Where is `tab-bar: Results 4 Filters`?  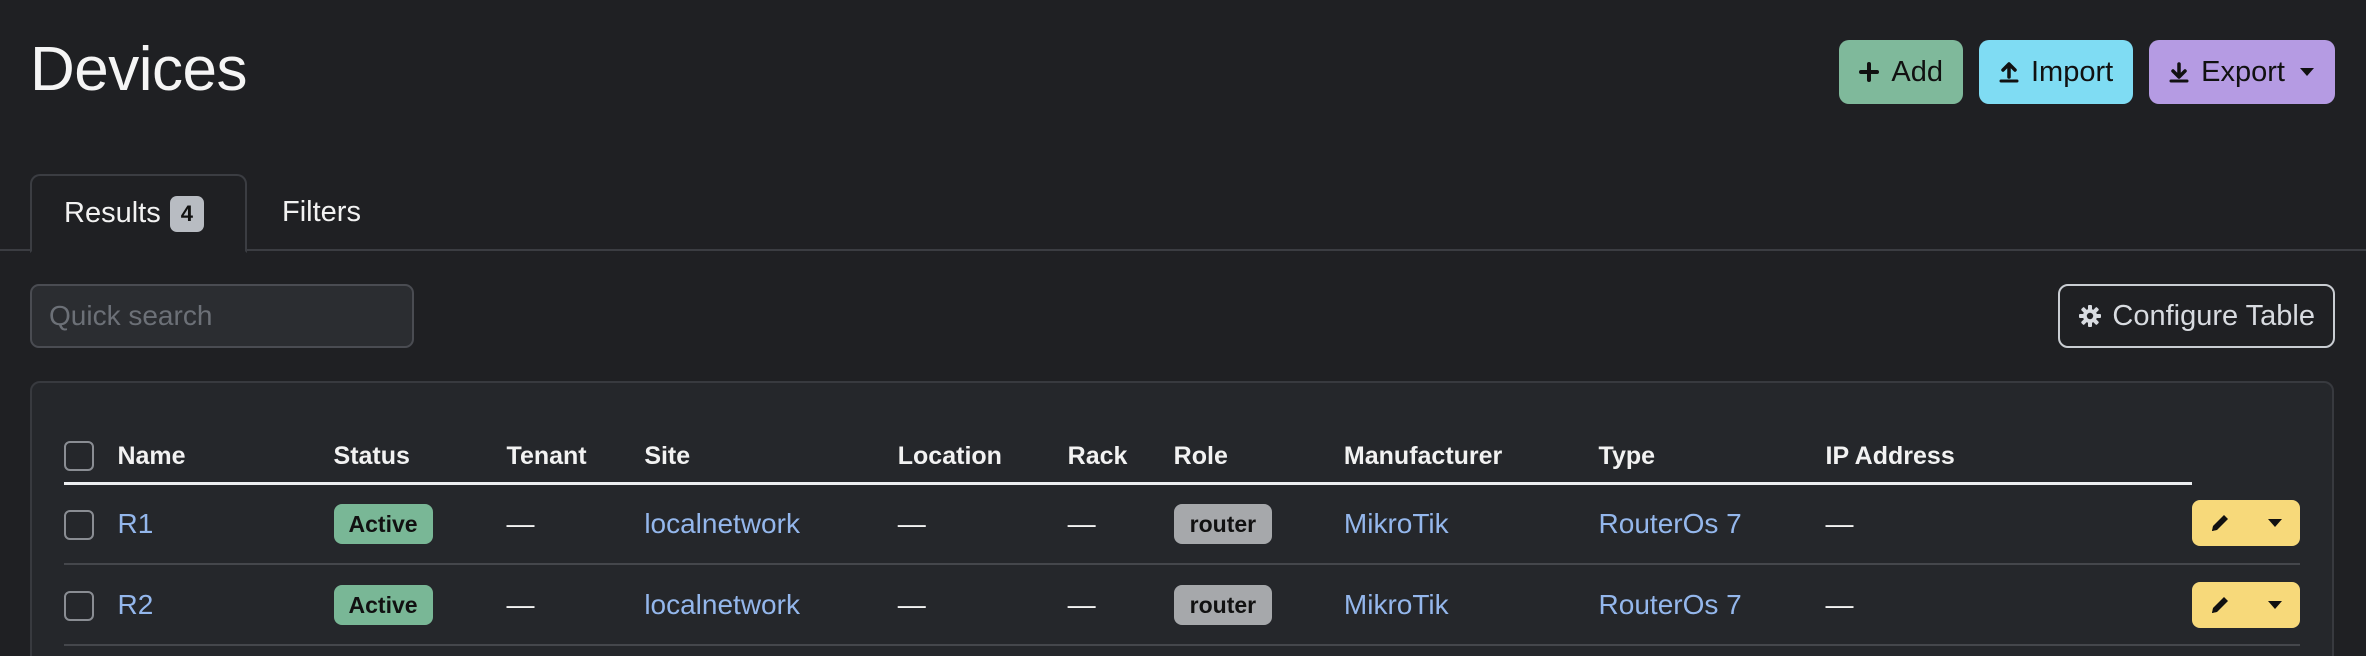 tab-bar: Results 4 Filters is located at coordinates (1183, 213).